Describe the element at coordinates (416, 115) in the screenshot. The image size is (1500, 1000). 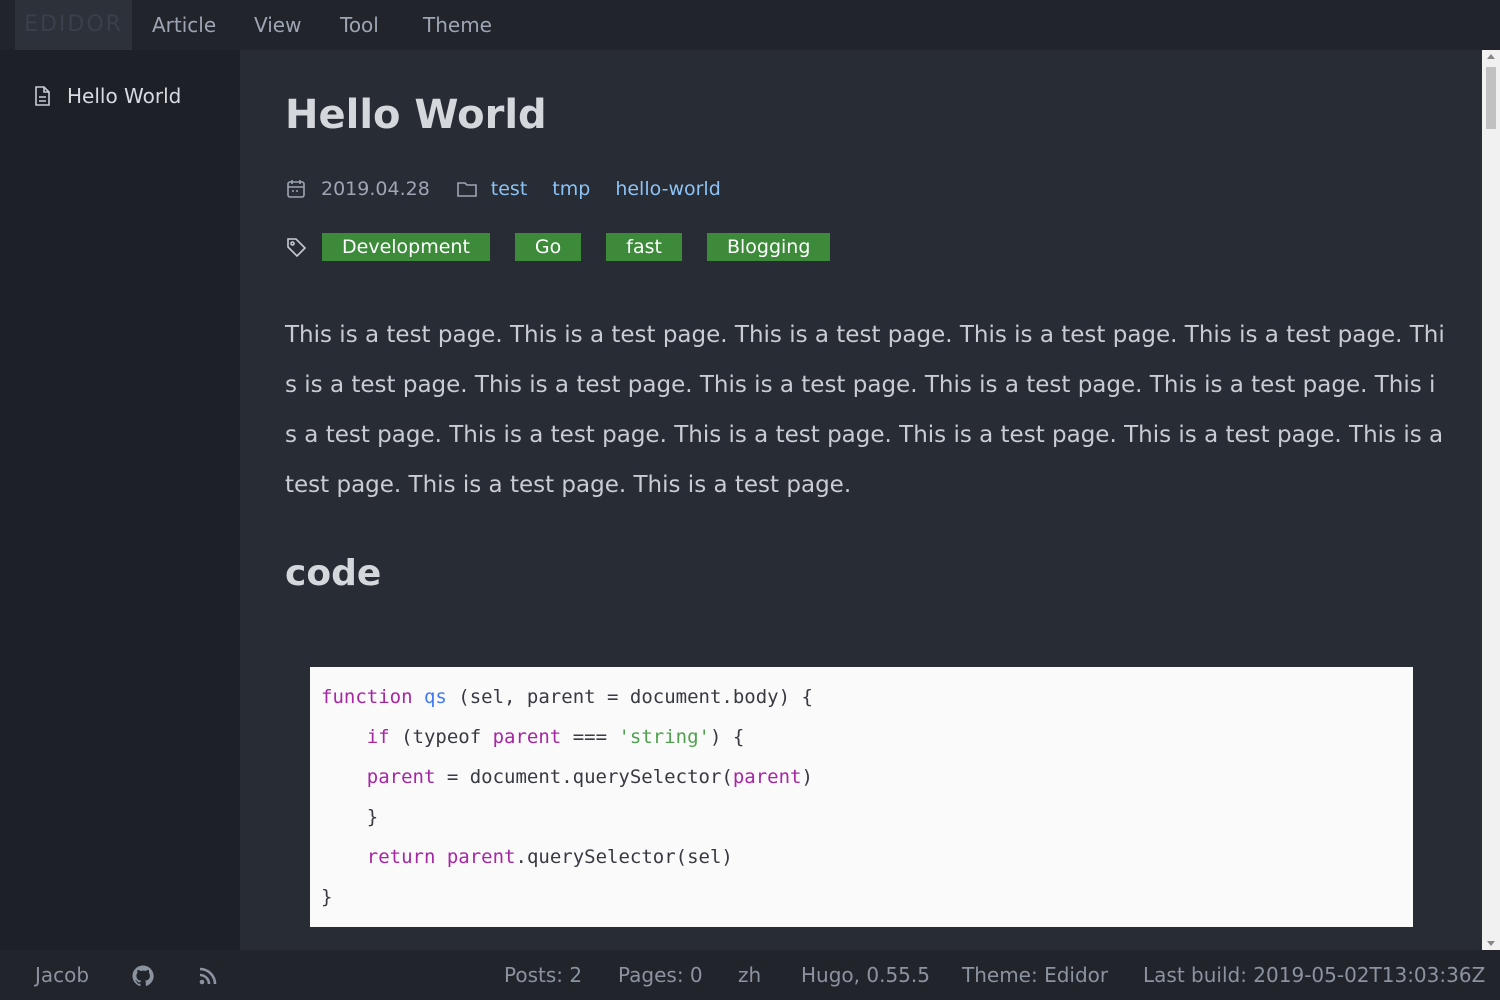
I see `article-title: Hello World` at that location.